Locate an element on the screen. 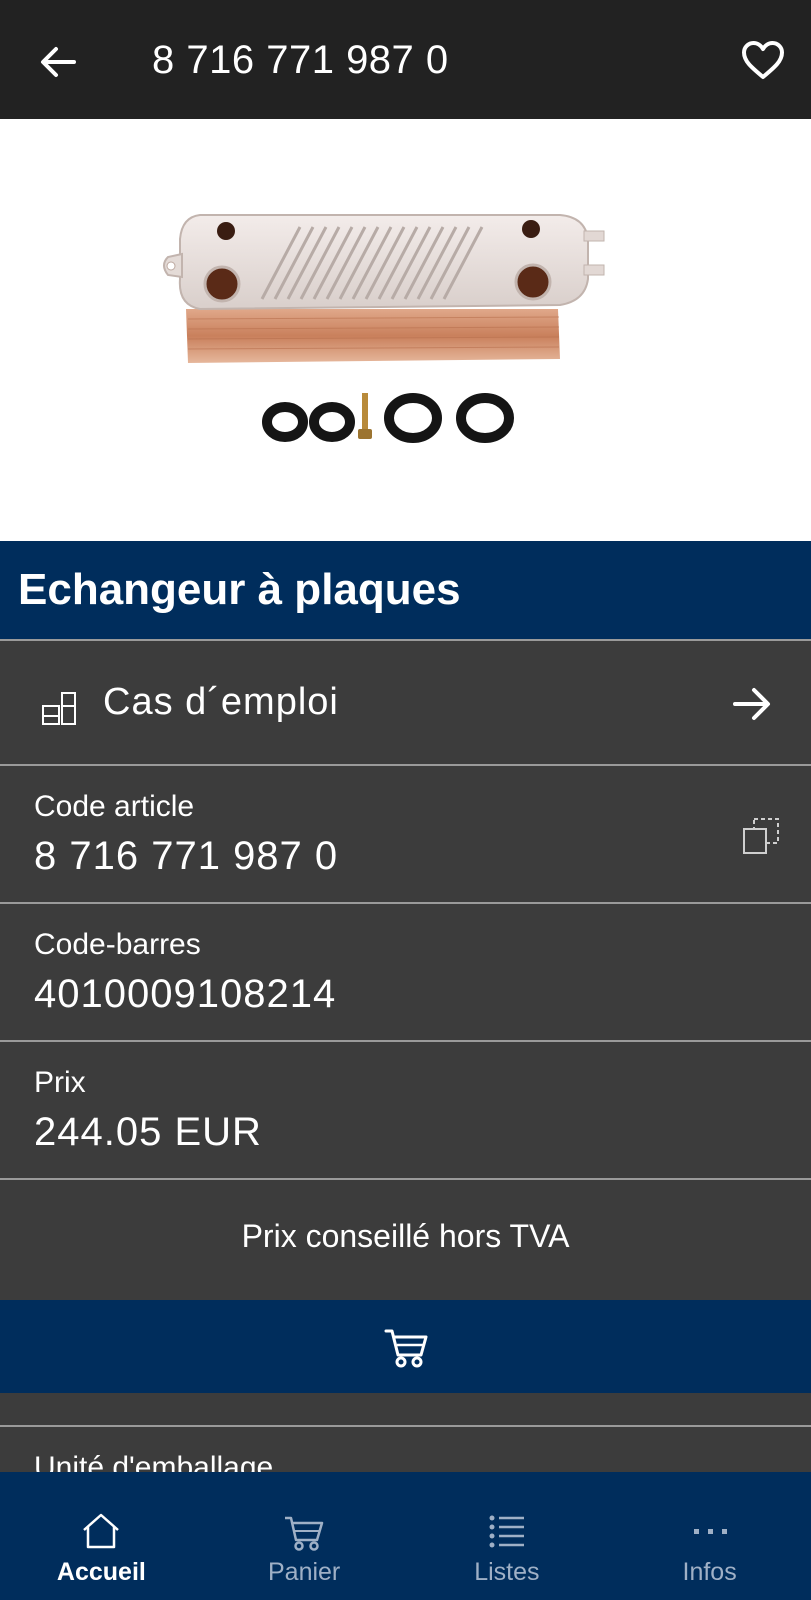 Image resolution: width=811 pixels, height=1600 pixels. product-title-band: Echangeur à plaques is located at coordinates (405, 590).